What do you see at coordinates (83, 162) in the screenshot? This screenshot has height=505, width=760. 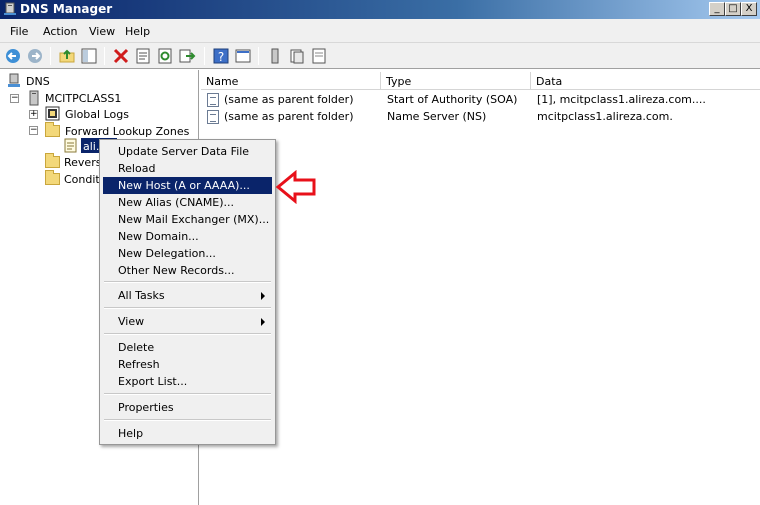 I see `tree-label: Revers` at bounding box center [83, 162].